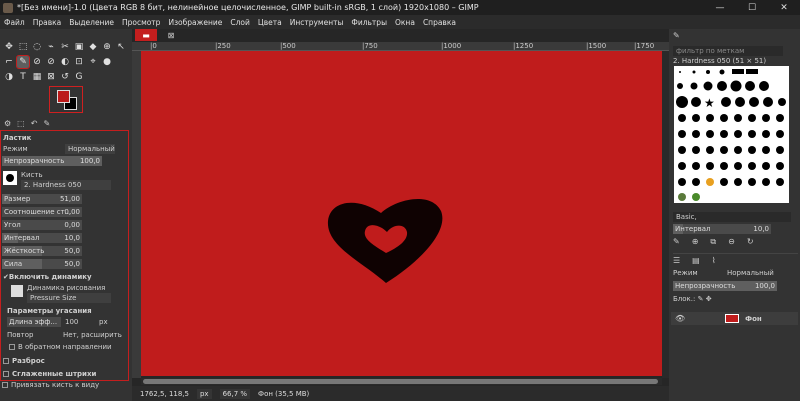  Describe the element at coordinates (7, 123) in the screenshot. I see `tool-options-tab-icon: ⚙` at that location.